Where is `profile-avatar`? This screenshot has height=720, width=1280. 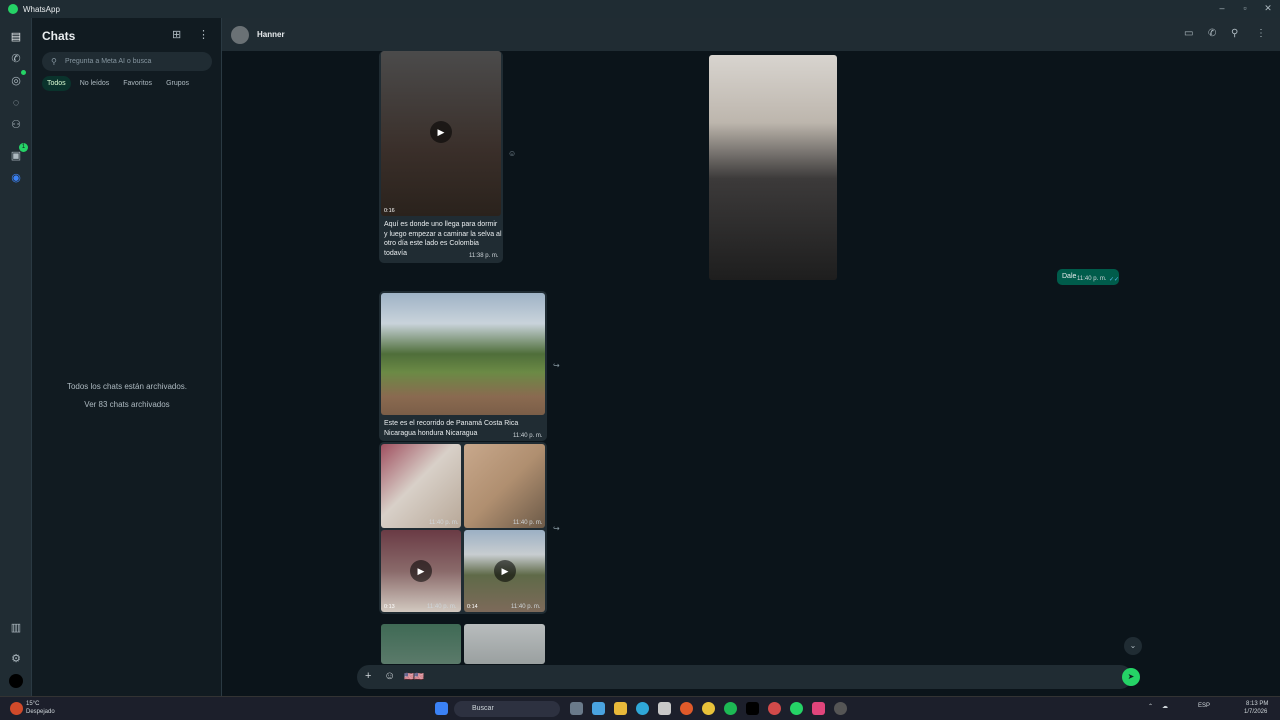
profile-avatar is located at coordinates (16, 681).